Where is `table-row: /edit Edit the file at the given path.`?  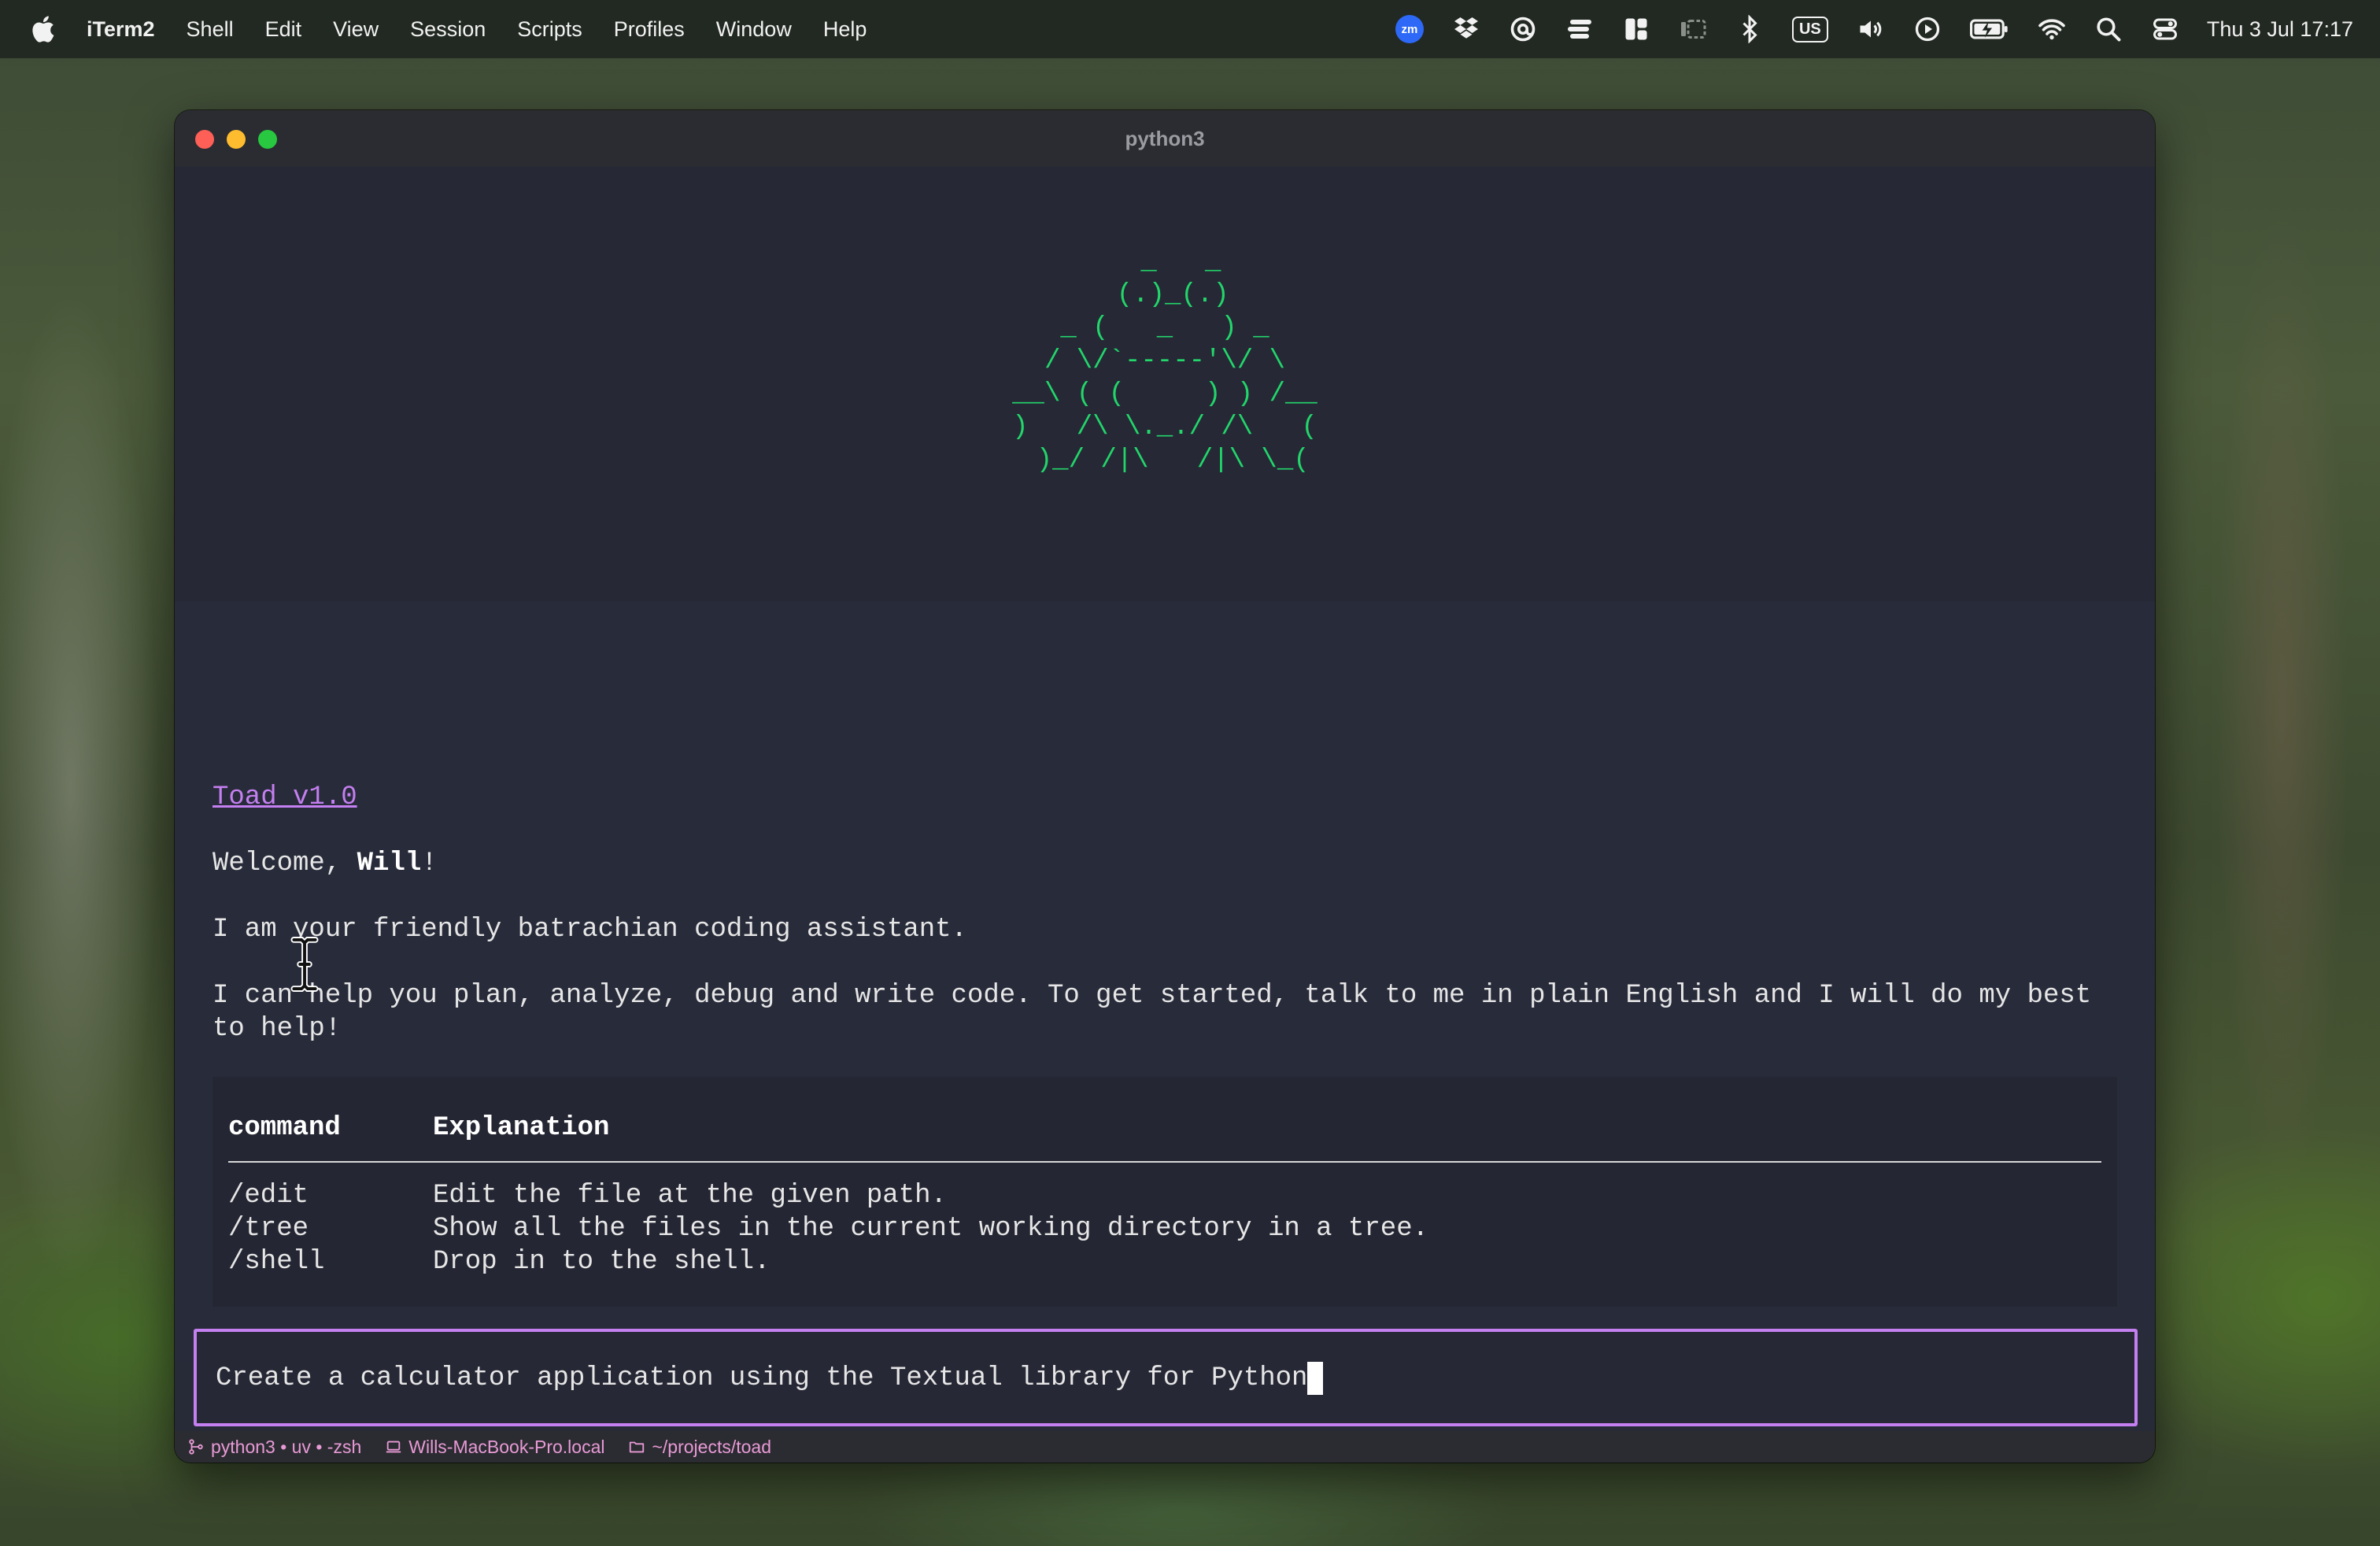
table-row: /edit Edit the file at the given path. is located at coordinates (1165, 1195).